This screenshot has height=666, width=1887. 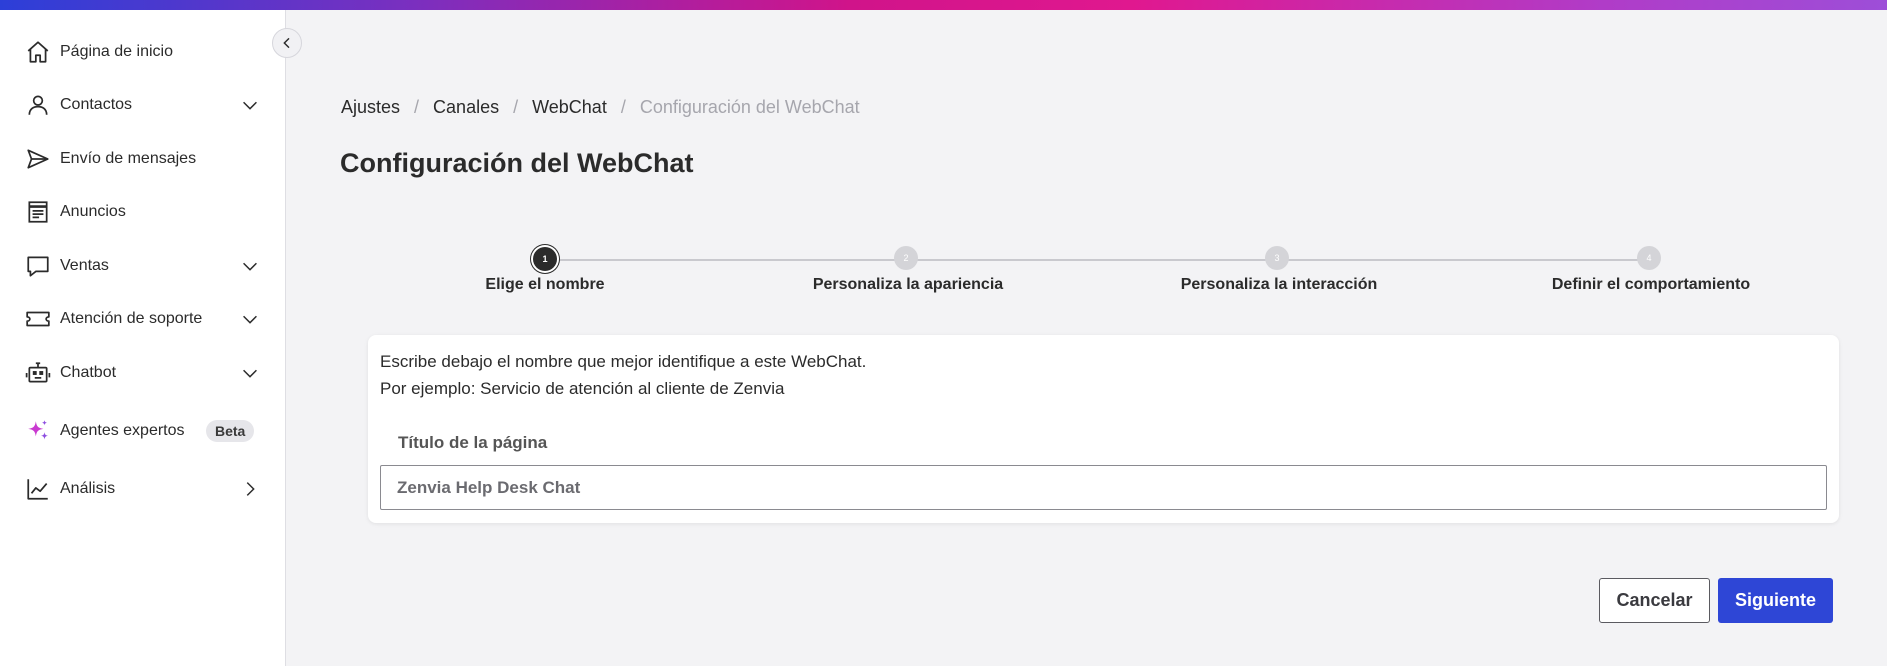 I want to click on page-title: Configuración del WebChat, so click(x=517, y=163).